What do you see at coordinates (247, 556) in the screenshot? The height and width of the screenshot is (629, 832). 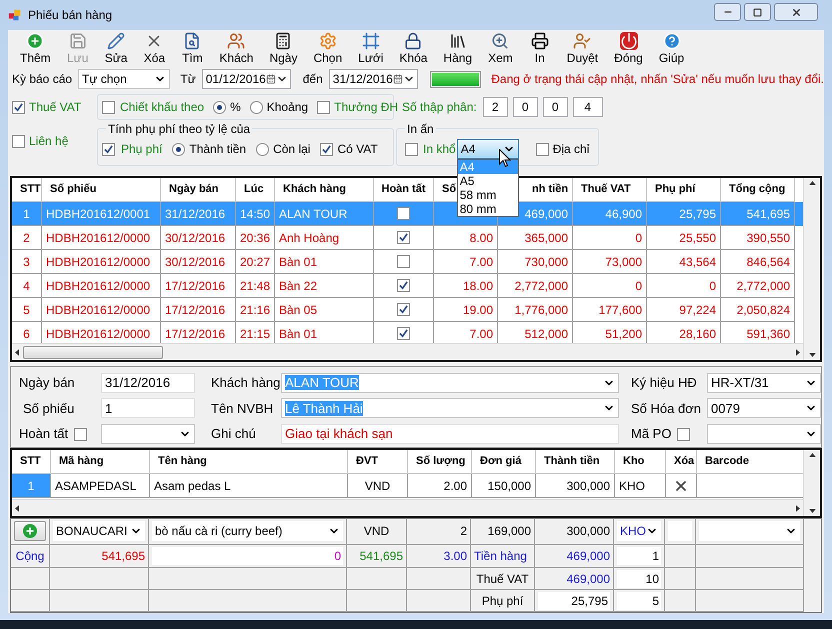 I see `discount-field: 0` at bounding box center [247, 556].